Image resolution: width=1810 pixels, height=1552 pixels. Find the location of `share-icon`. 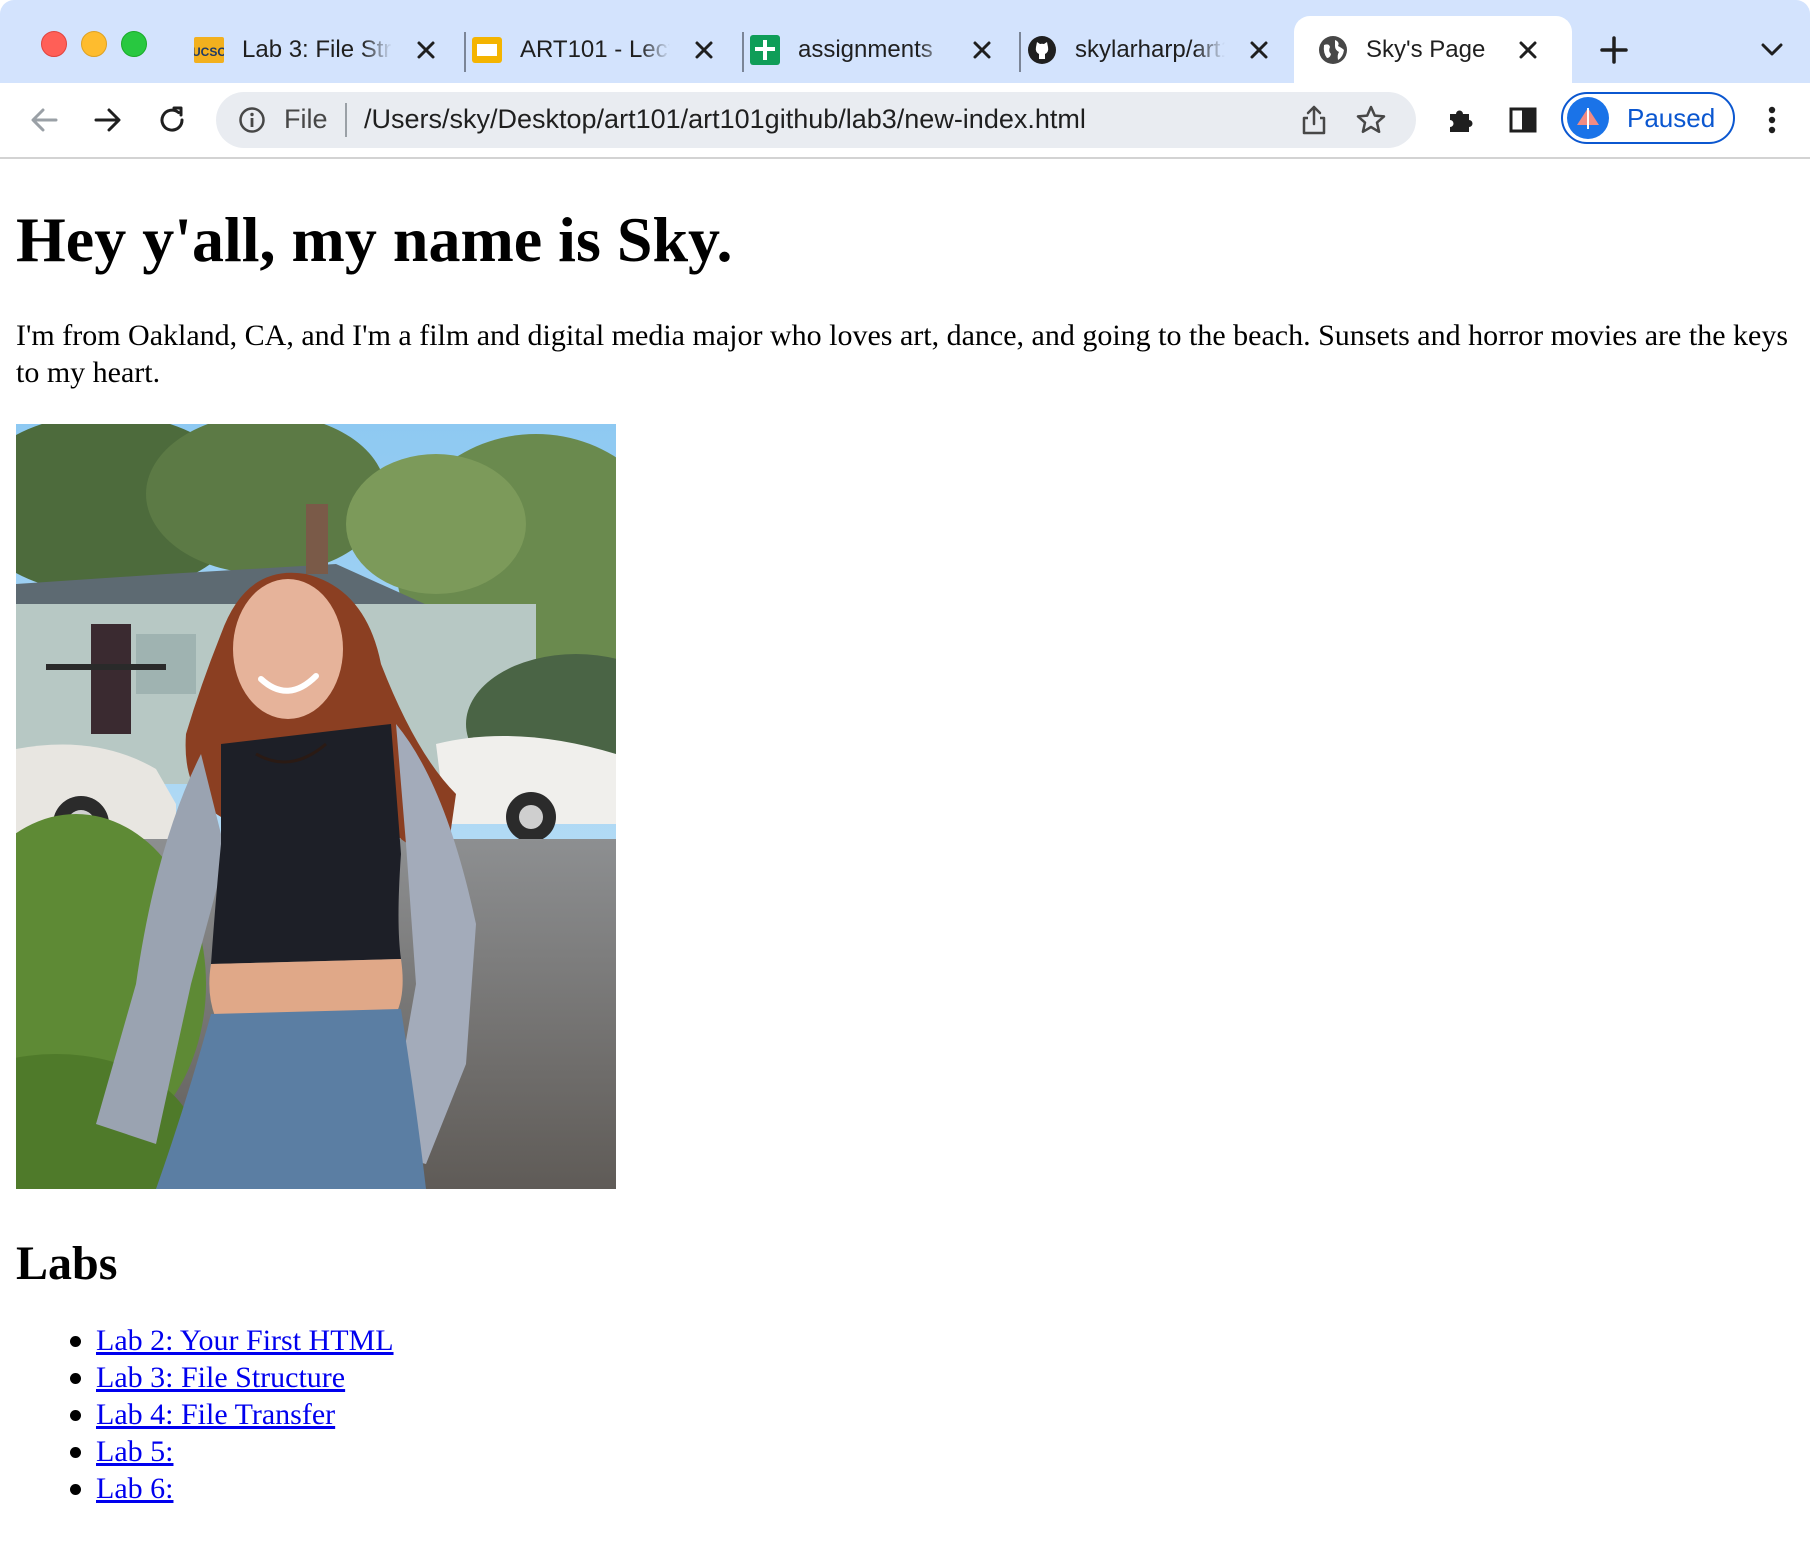

share-icon is located at coordinates (1314, 120).